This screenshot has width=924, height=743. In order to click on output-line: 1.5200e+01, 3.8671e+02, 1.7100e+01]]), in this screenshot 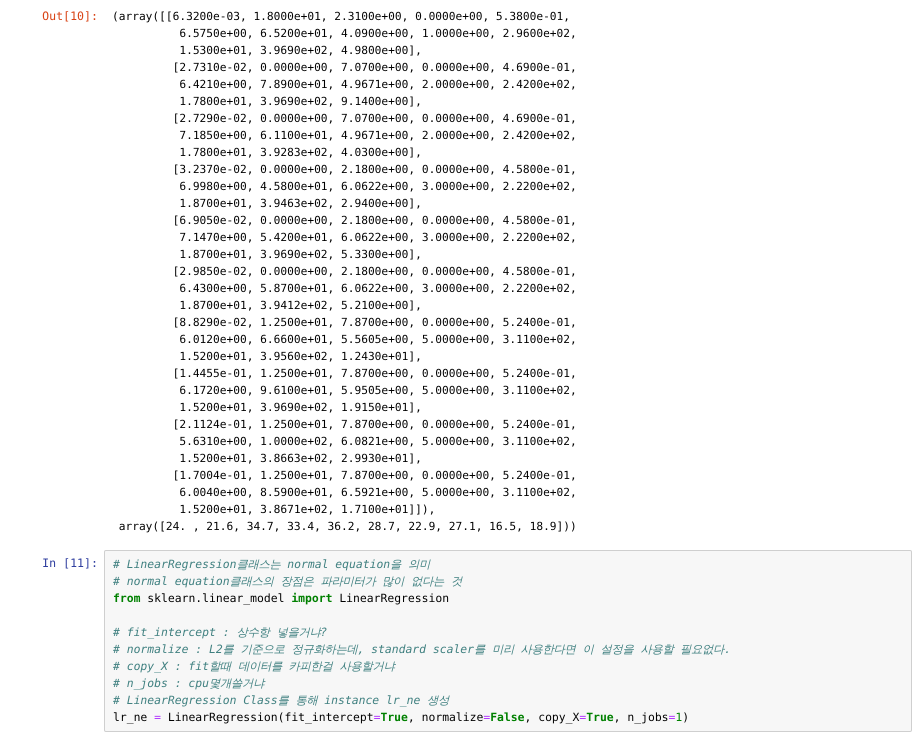, I will do `click(307, 510)`.